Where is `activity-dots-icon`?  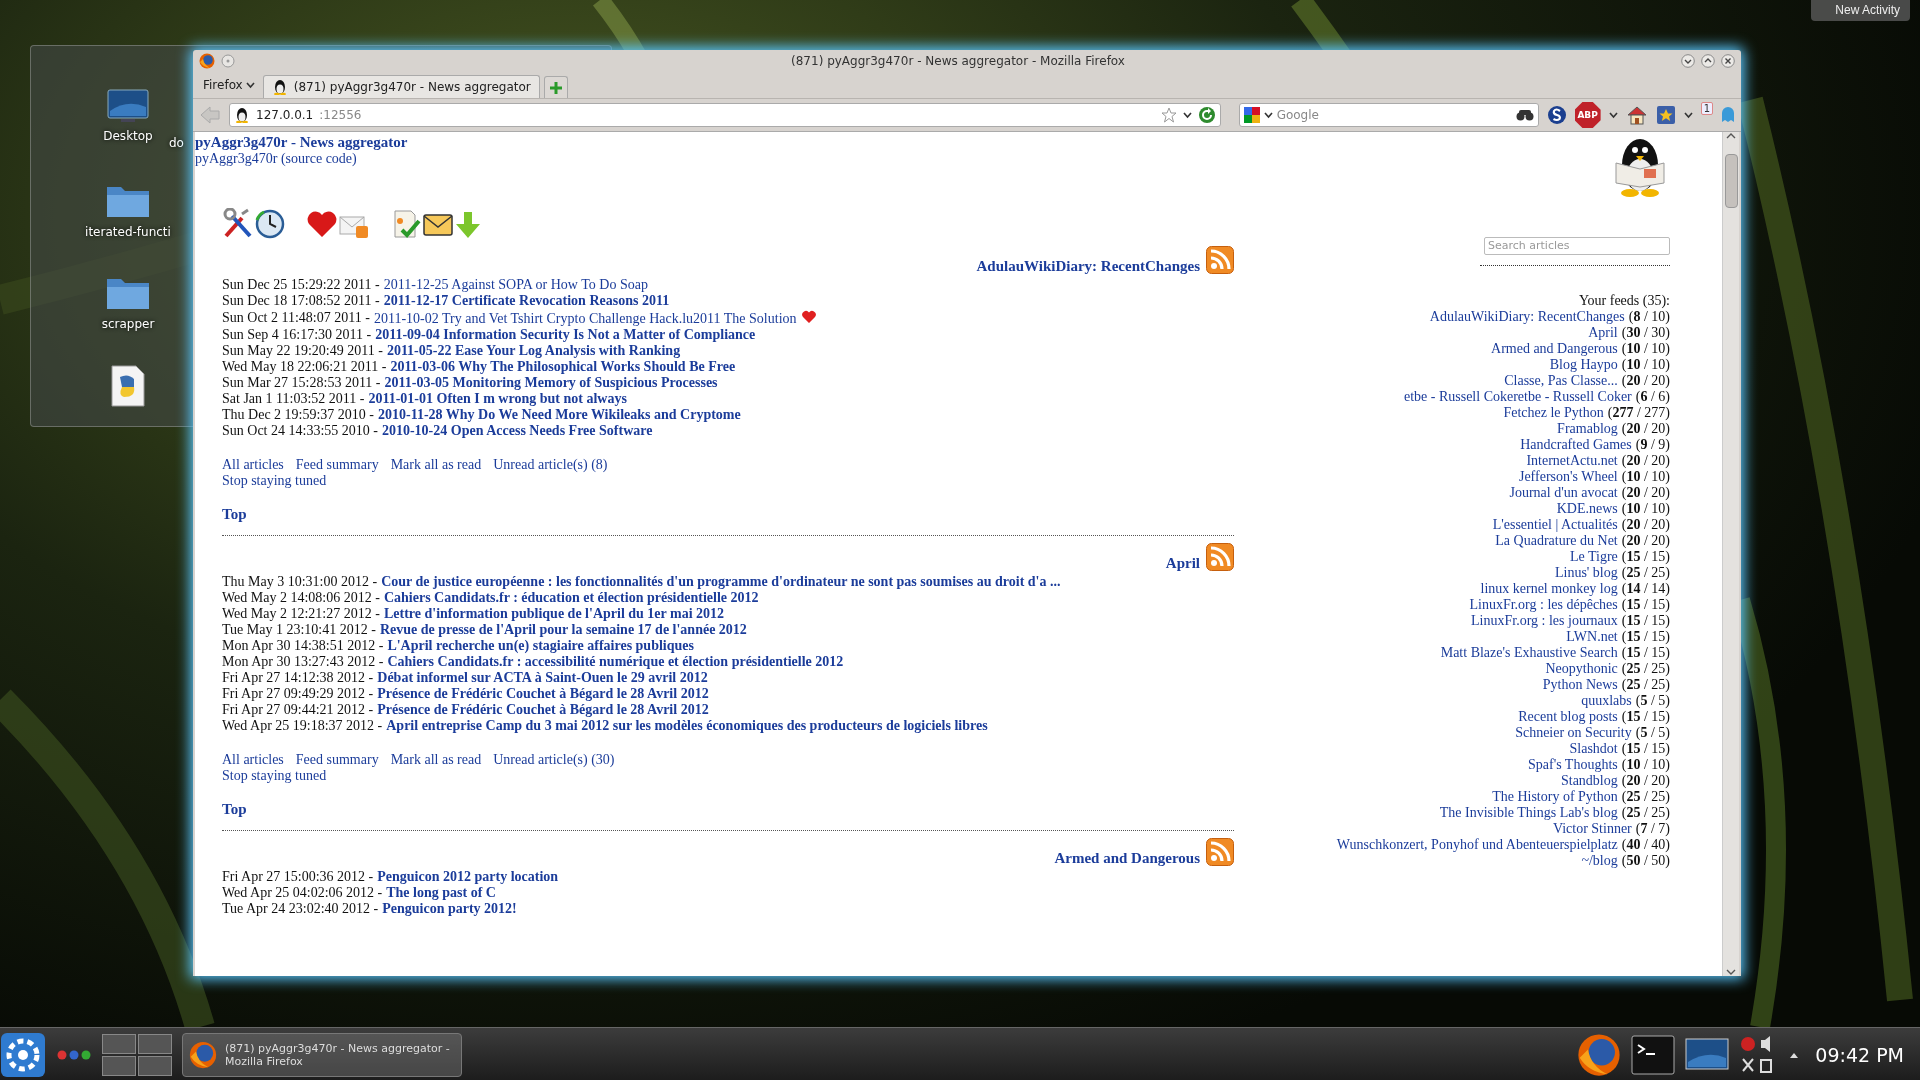
activity-dots-icon is located at coordinates (74, 1054).